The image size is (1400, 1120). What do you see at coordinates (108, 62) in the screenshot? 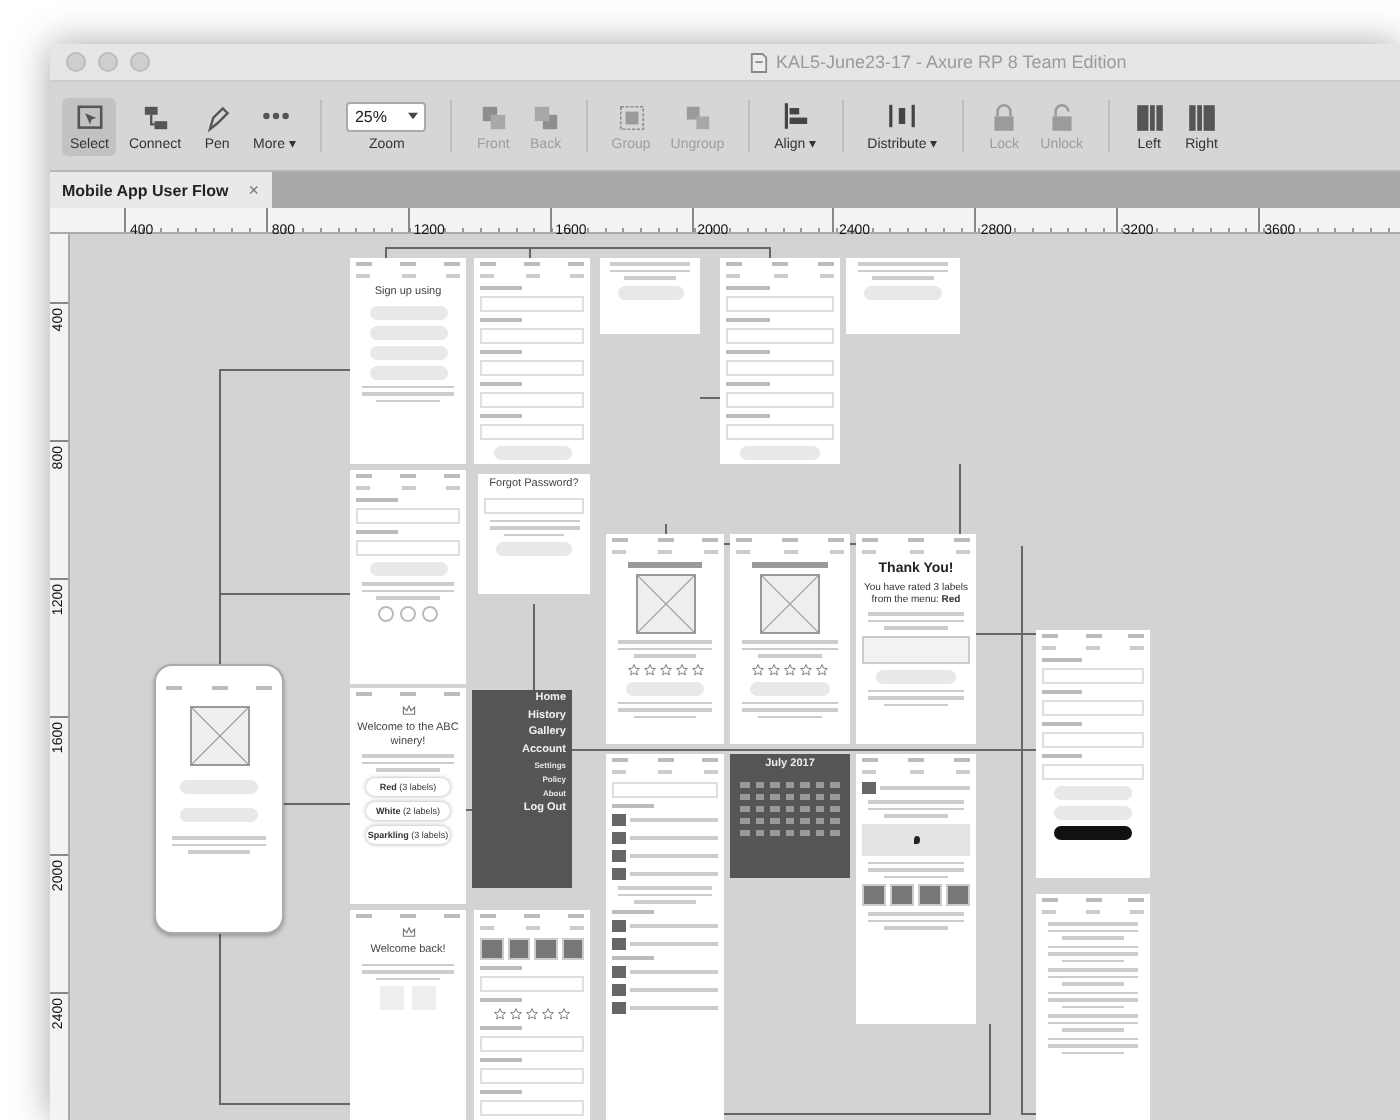
I see `window-minimize-button` at bounding box center [108, 62].